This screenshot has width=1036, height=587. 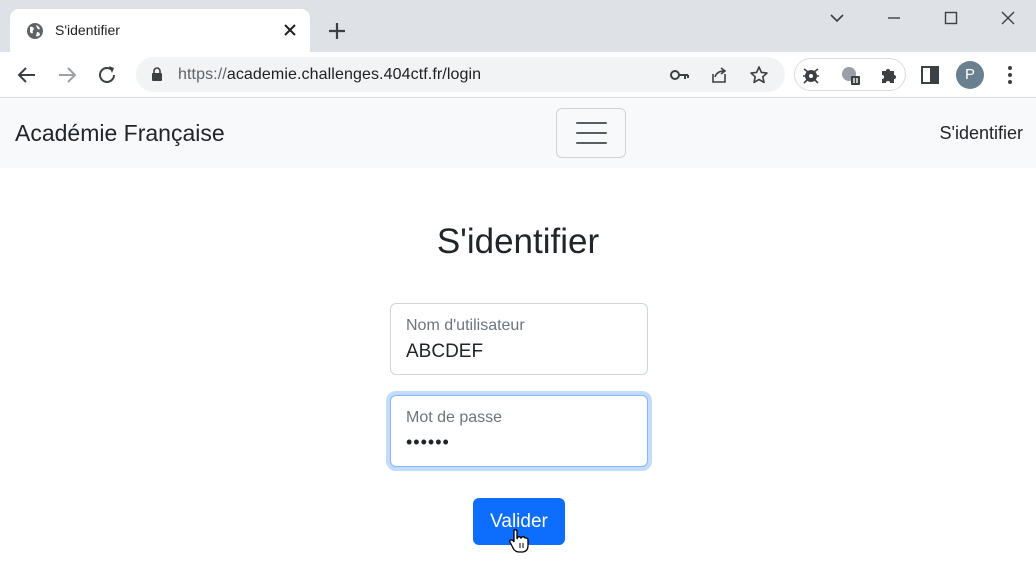 I want to click on page-title: S'identifier, so click(x=518, y=241).